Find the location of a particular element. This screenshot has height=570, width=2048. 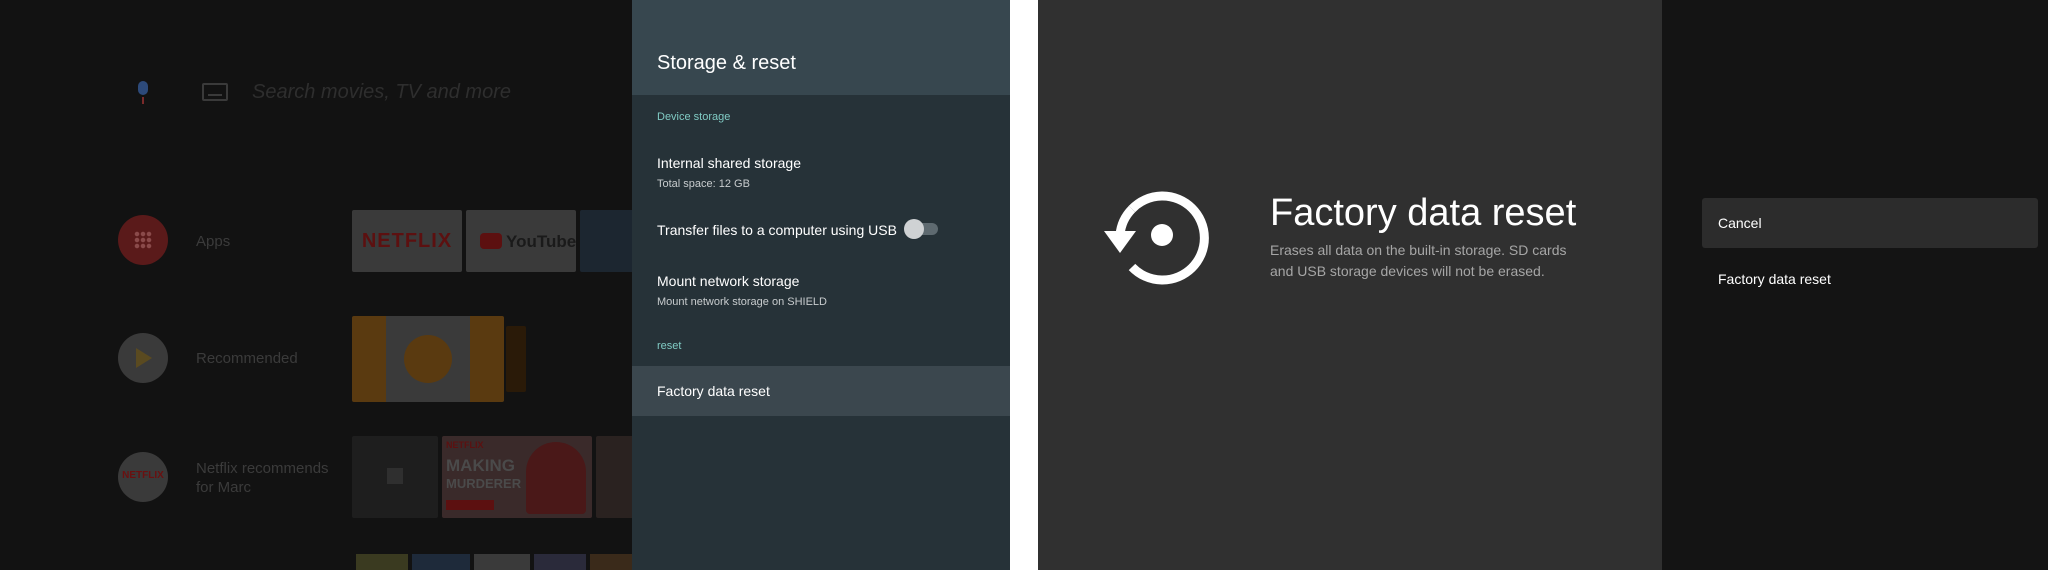

recommended-tile-partial is located at coordinates (516, 359).